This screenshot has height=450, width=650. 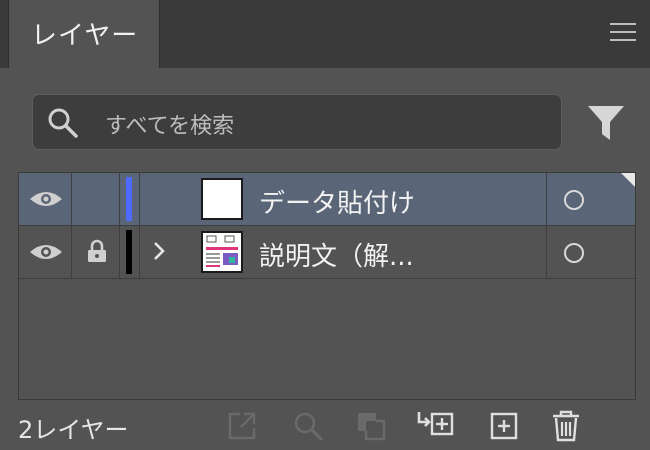 I want to click on selection-corner-indicator, so click(x=628, y=180).